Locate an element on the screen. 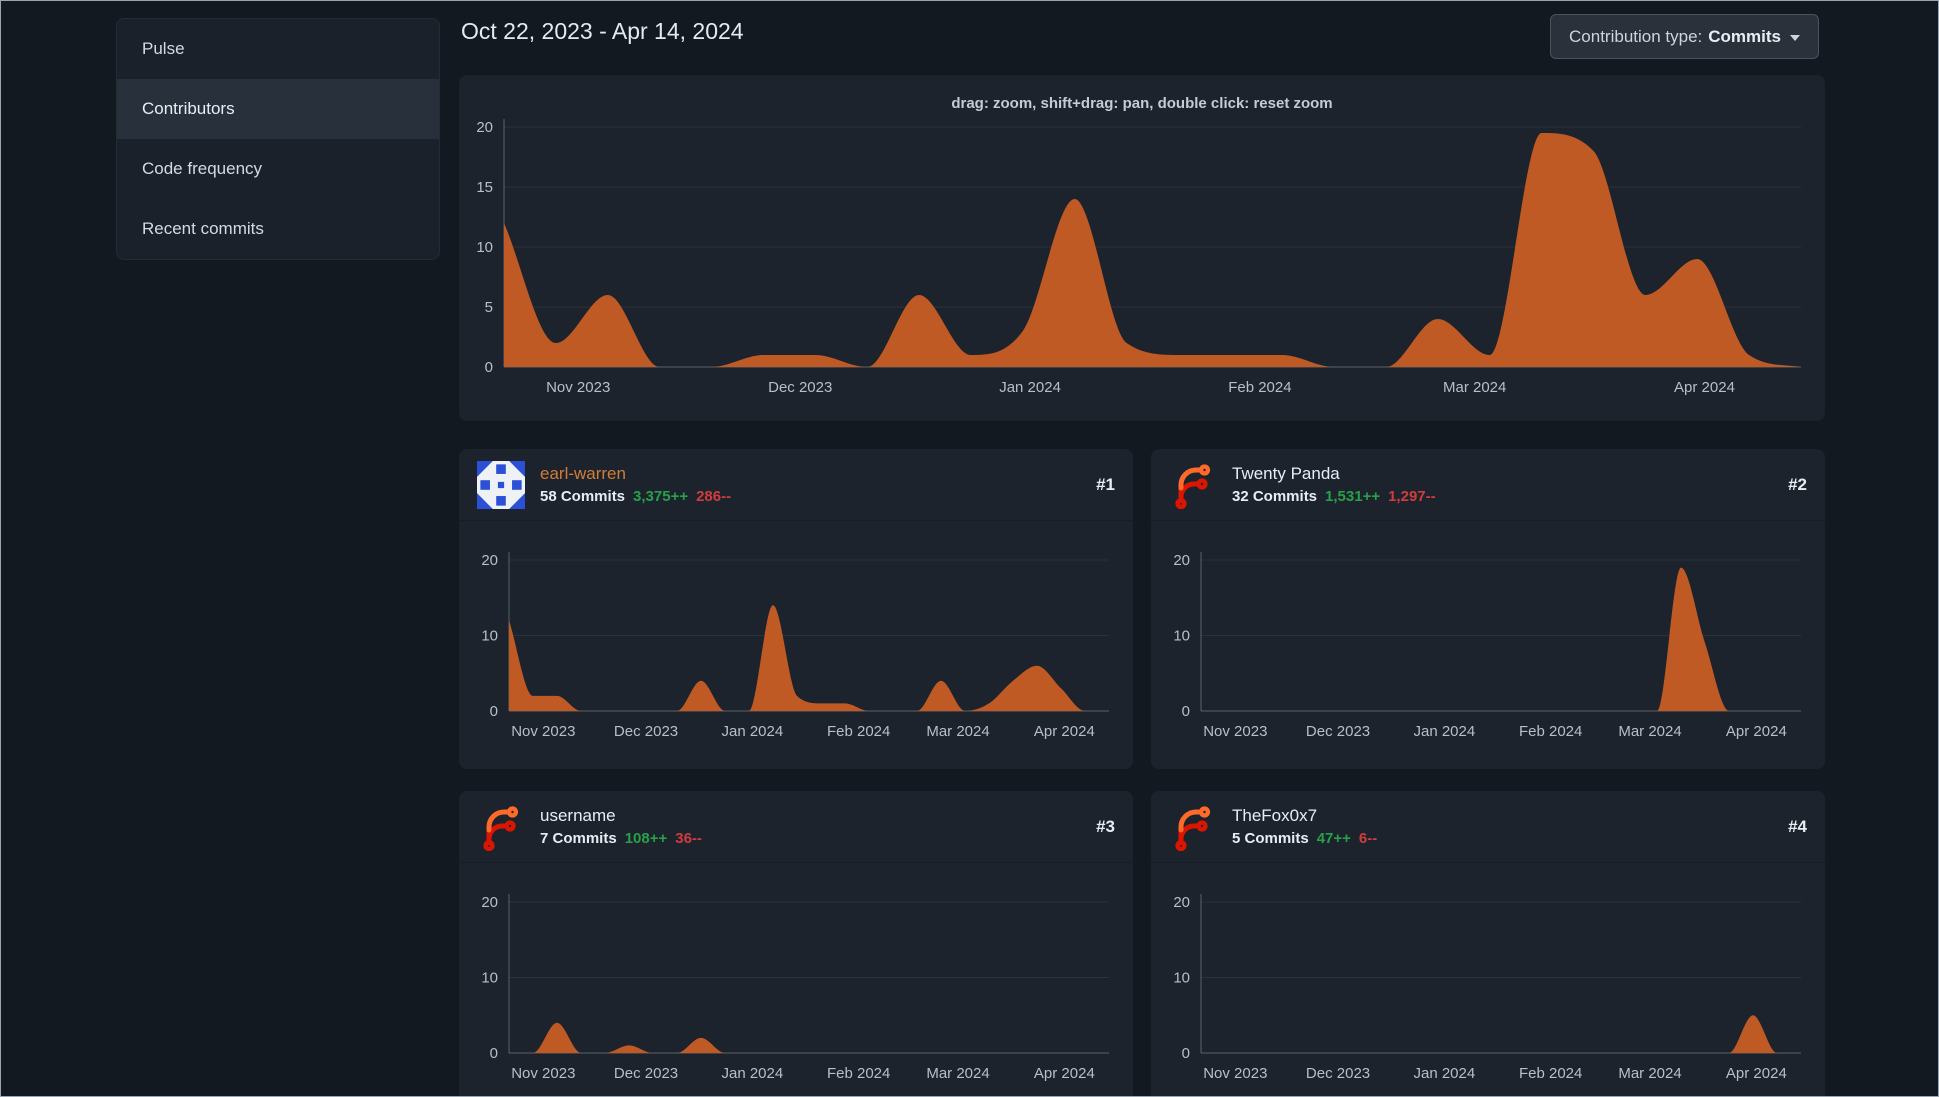 The height and width of the screenshot is (1097, 1939). contributor-rank-badge: #1 is located at coordinates (1105, 484).